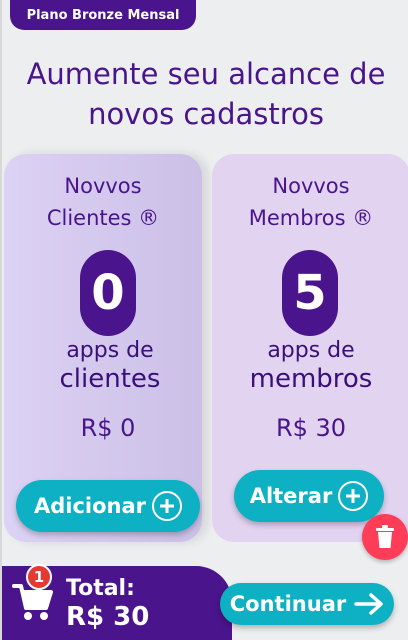 Image resolution: width=408 pixels, height=640 pixels. What do you see at coordinates (205, 94) in the screenshot?
I see `page-headline: Aumente seu alcance de novos cadastros` at bounding box center [205, 94].